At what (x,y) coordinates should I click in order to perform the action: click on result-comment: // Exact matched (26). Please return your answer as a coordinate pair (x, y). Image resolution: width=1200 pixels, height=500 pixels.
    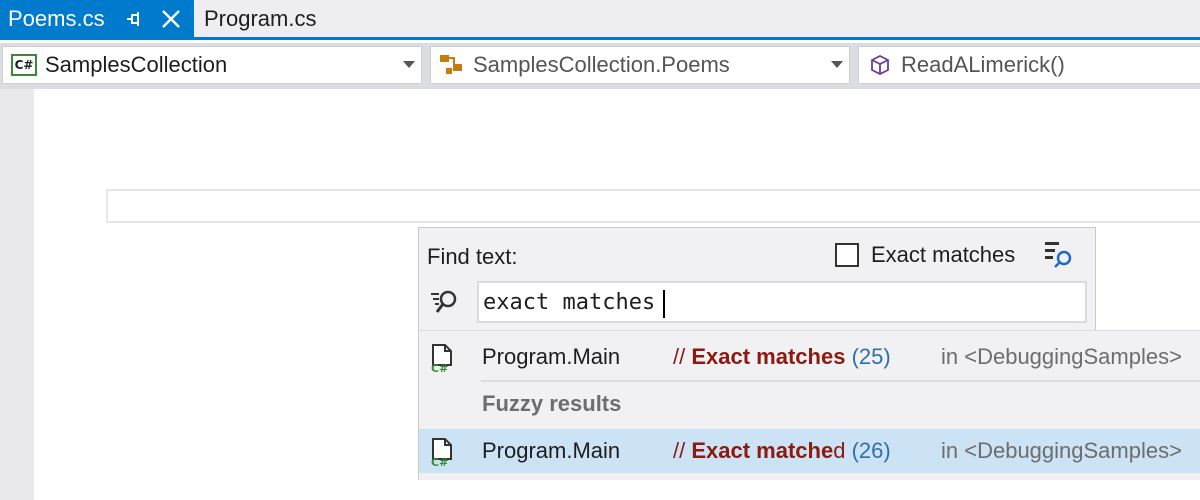
    Looking at the image, I should click on (782, 450).